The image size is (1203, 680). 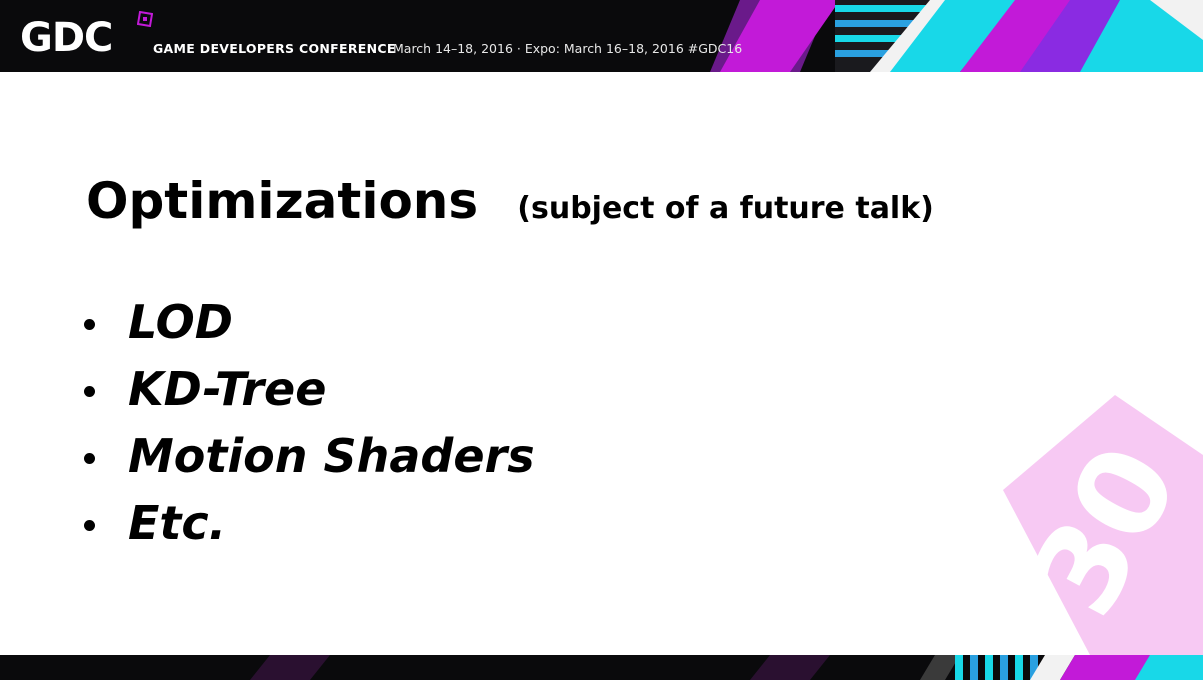 I want to click on conference-name: GAME DEVELOPERS CONFERENCE, so click(x=274, y=48).